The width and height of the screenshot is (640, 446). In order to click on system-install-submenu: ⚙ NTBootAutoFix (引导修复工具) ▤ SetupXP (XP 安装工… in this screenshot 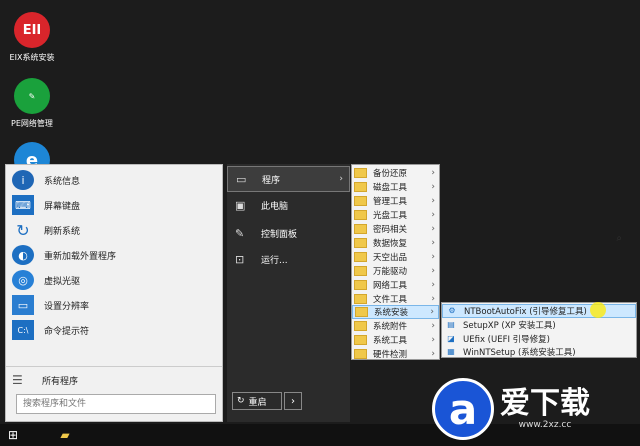, I will do `click(539, 330)`.